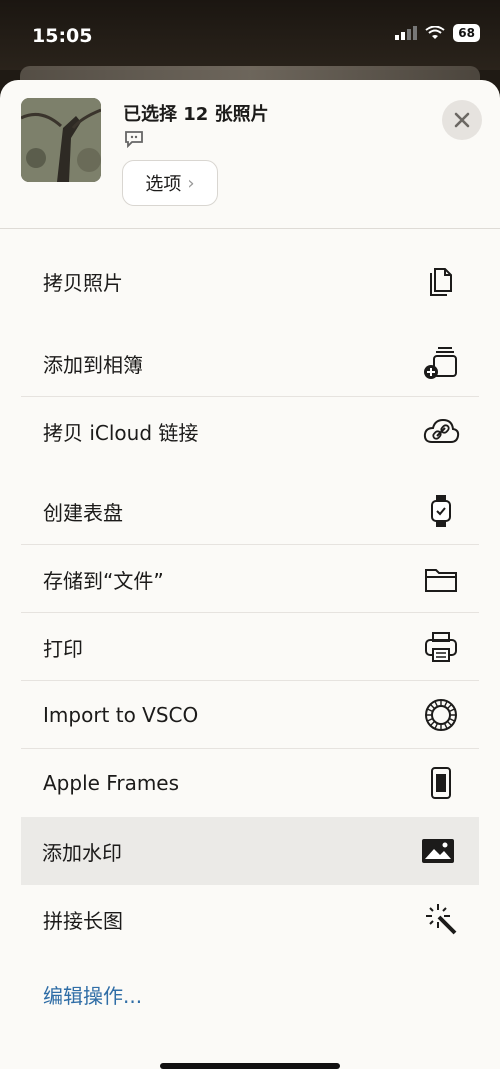 The width and height of the screenshot is (500, 1069). Describe the element at coordinates (441, 431) in the screenshot. I see `icloud-link-icon` at that location.